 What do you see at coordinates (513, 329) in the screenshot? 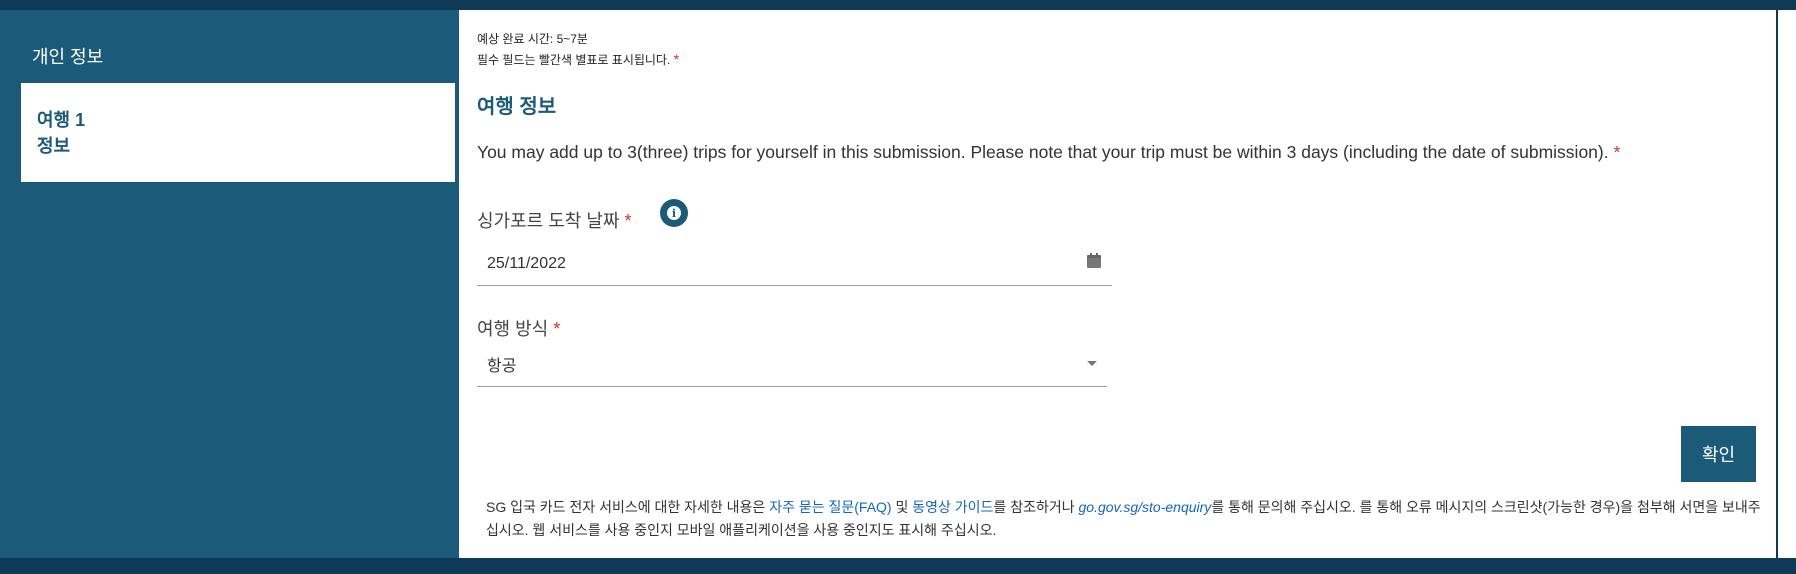
I see `travel-mode-label-text: 여행 방식` at bounding box center [513, 329].